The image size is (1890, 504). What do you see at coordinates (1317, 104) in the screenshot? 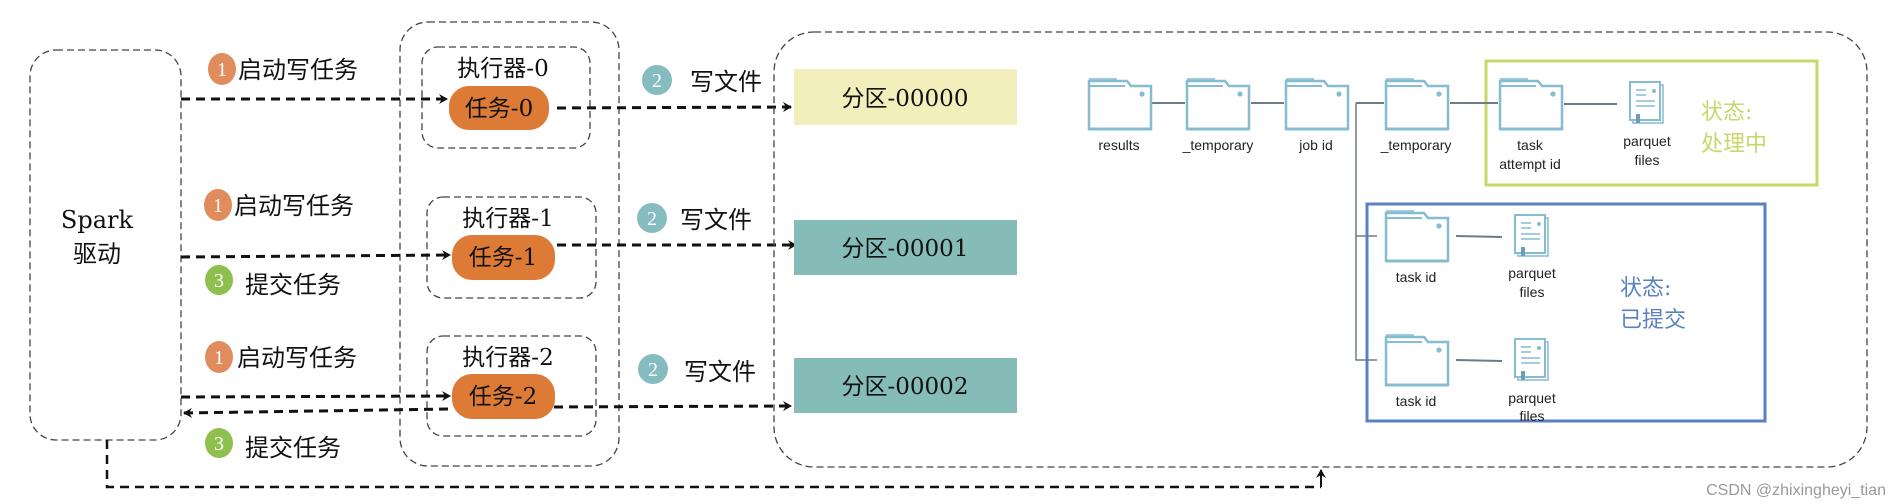
I see `folder-icon-job-id` at bounding box center [1317, 104].